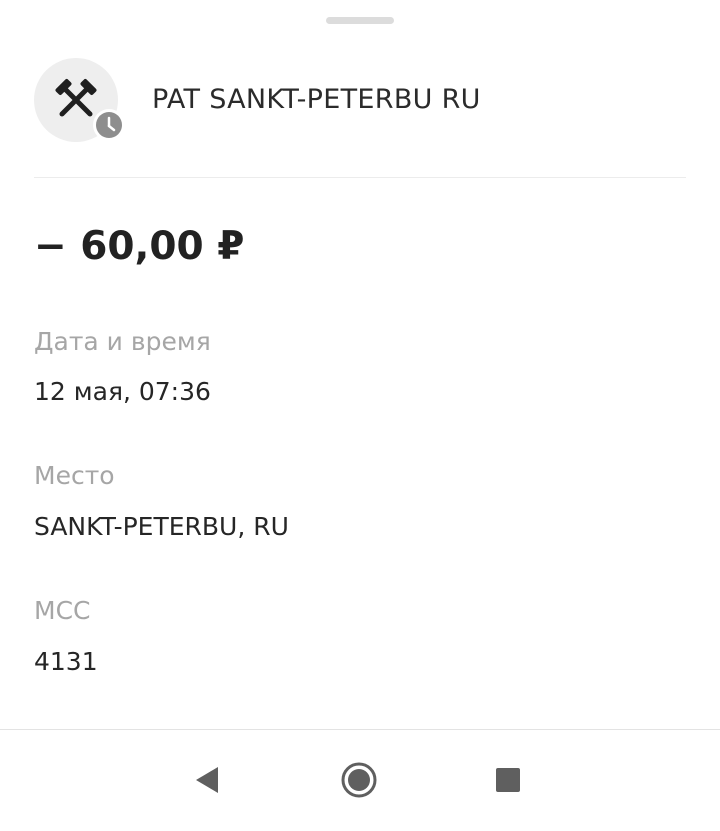 The width and height of the screenshot is (720, 831). Describe the element at coordinates (109, 125) in the screenshot. I see `clock-icon` at that location.